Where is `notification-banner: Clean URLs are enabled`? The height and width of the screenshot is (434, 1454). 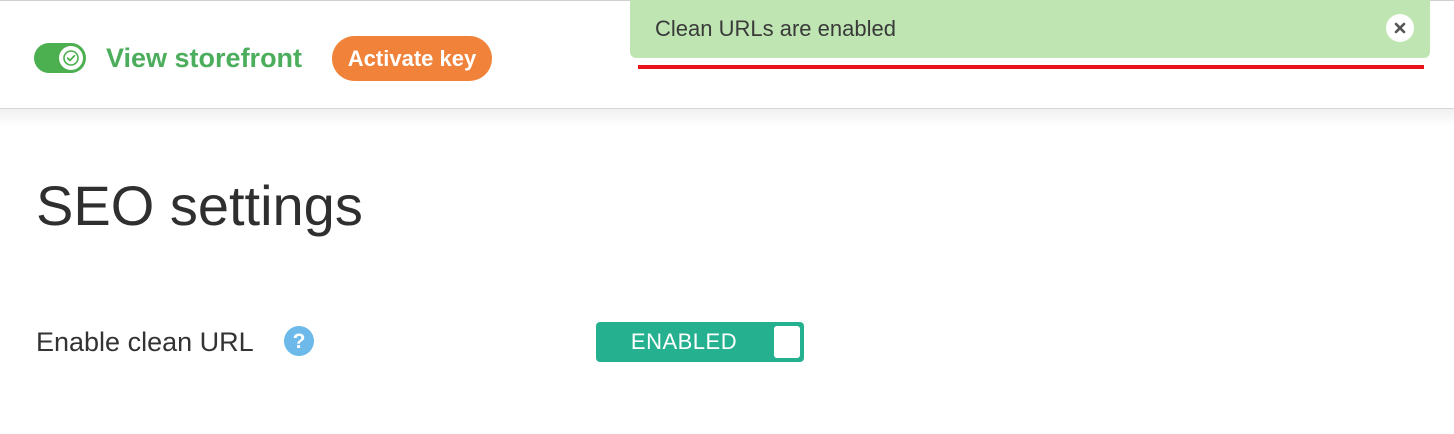
notification-banner: Clean URLs are enabled is located at coordinates (1030, 29).